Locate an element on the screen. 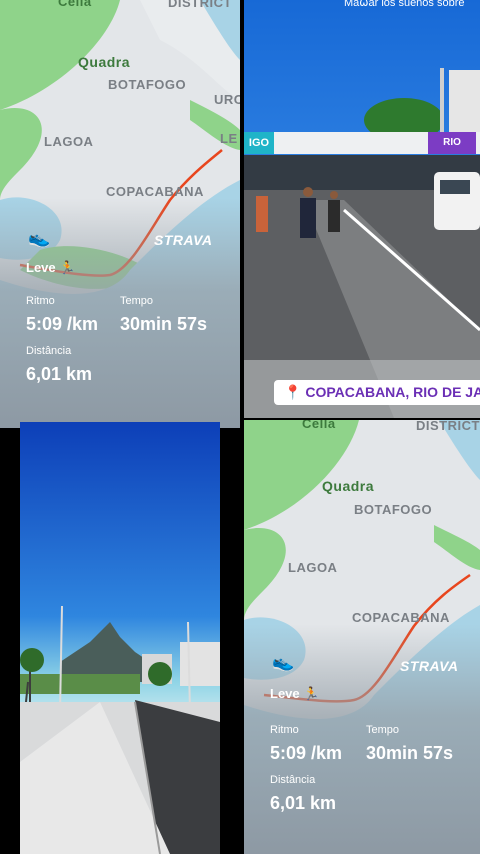 Image resolution: width=480 pixels, height=854 pixels. banner-logo-right: RIO is located at coordinates (452, 143).